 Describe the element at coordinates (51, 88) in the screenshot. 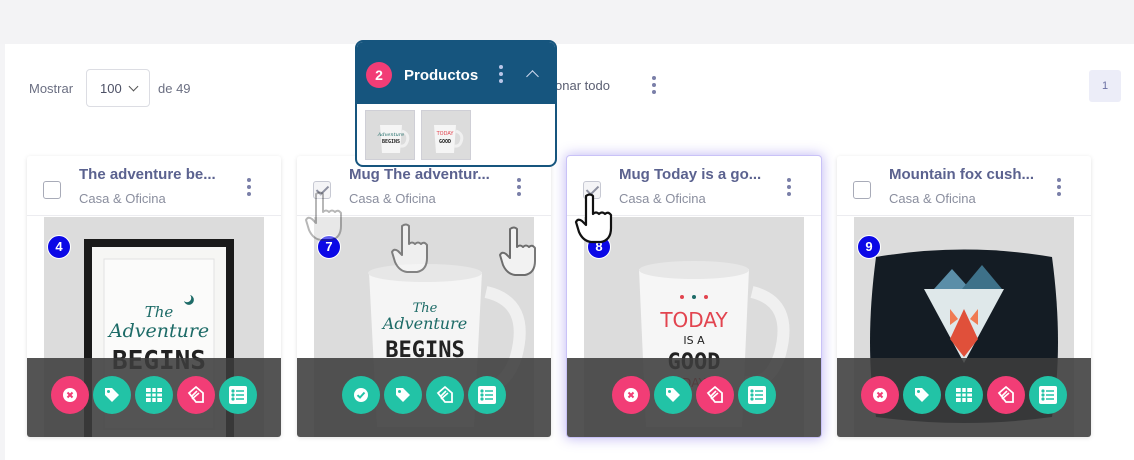

I see `show-label: Mostrar` at that location.